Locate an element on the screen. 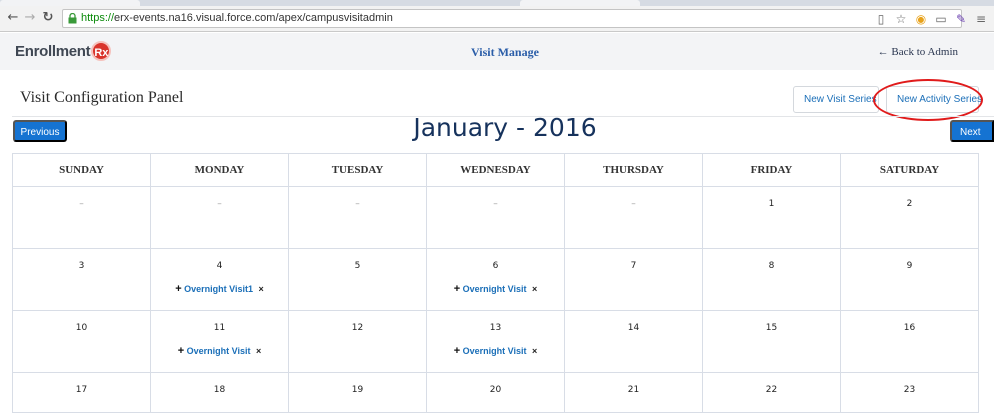  calendar-day-cell: 17 is located at coordinates (81, 392).